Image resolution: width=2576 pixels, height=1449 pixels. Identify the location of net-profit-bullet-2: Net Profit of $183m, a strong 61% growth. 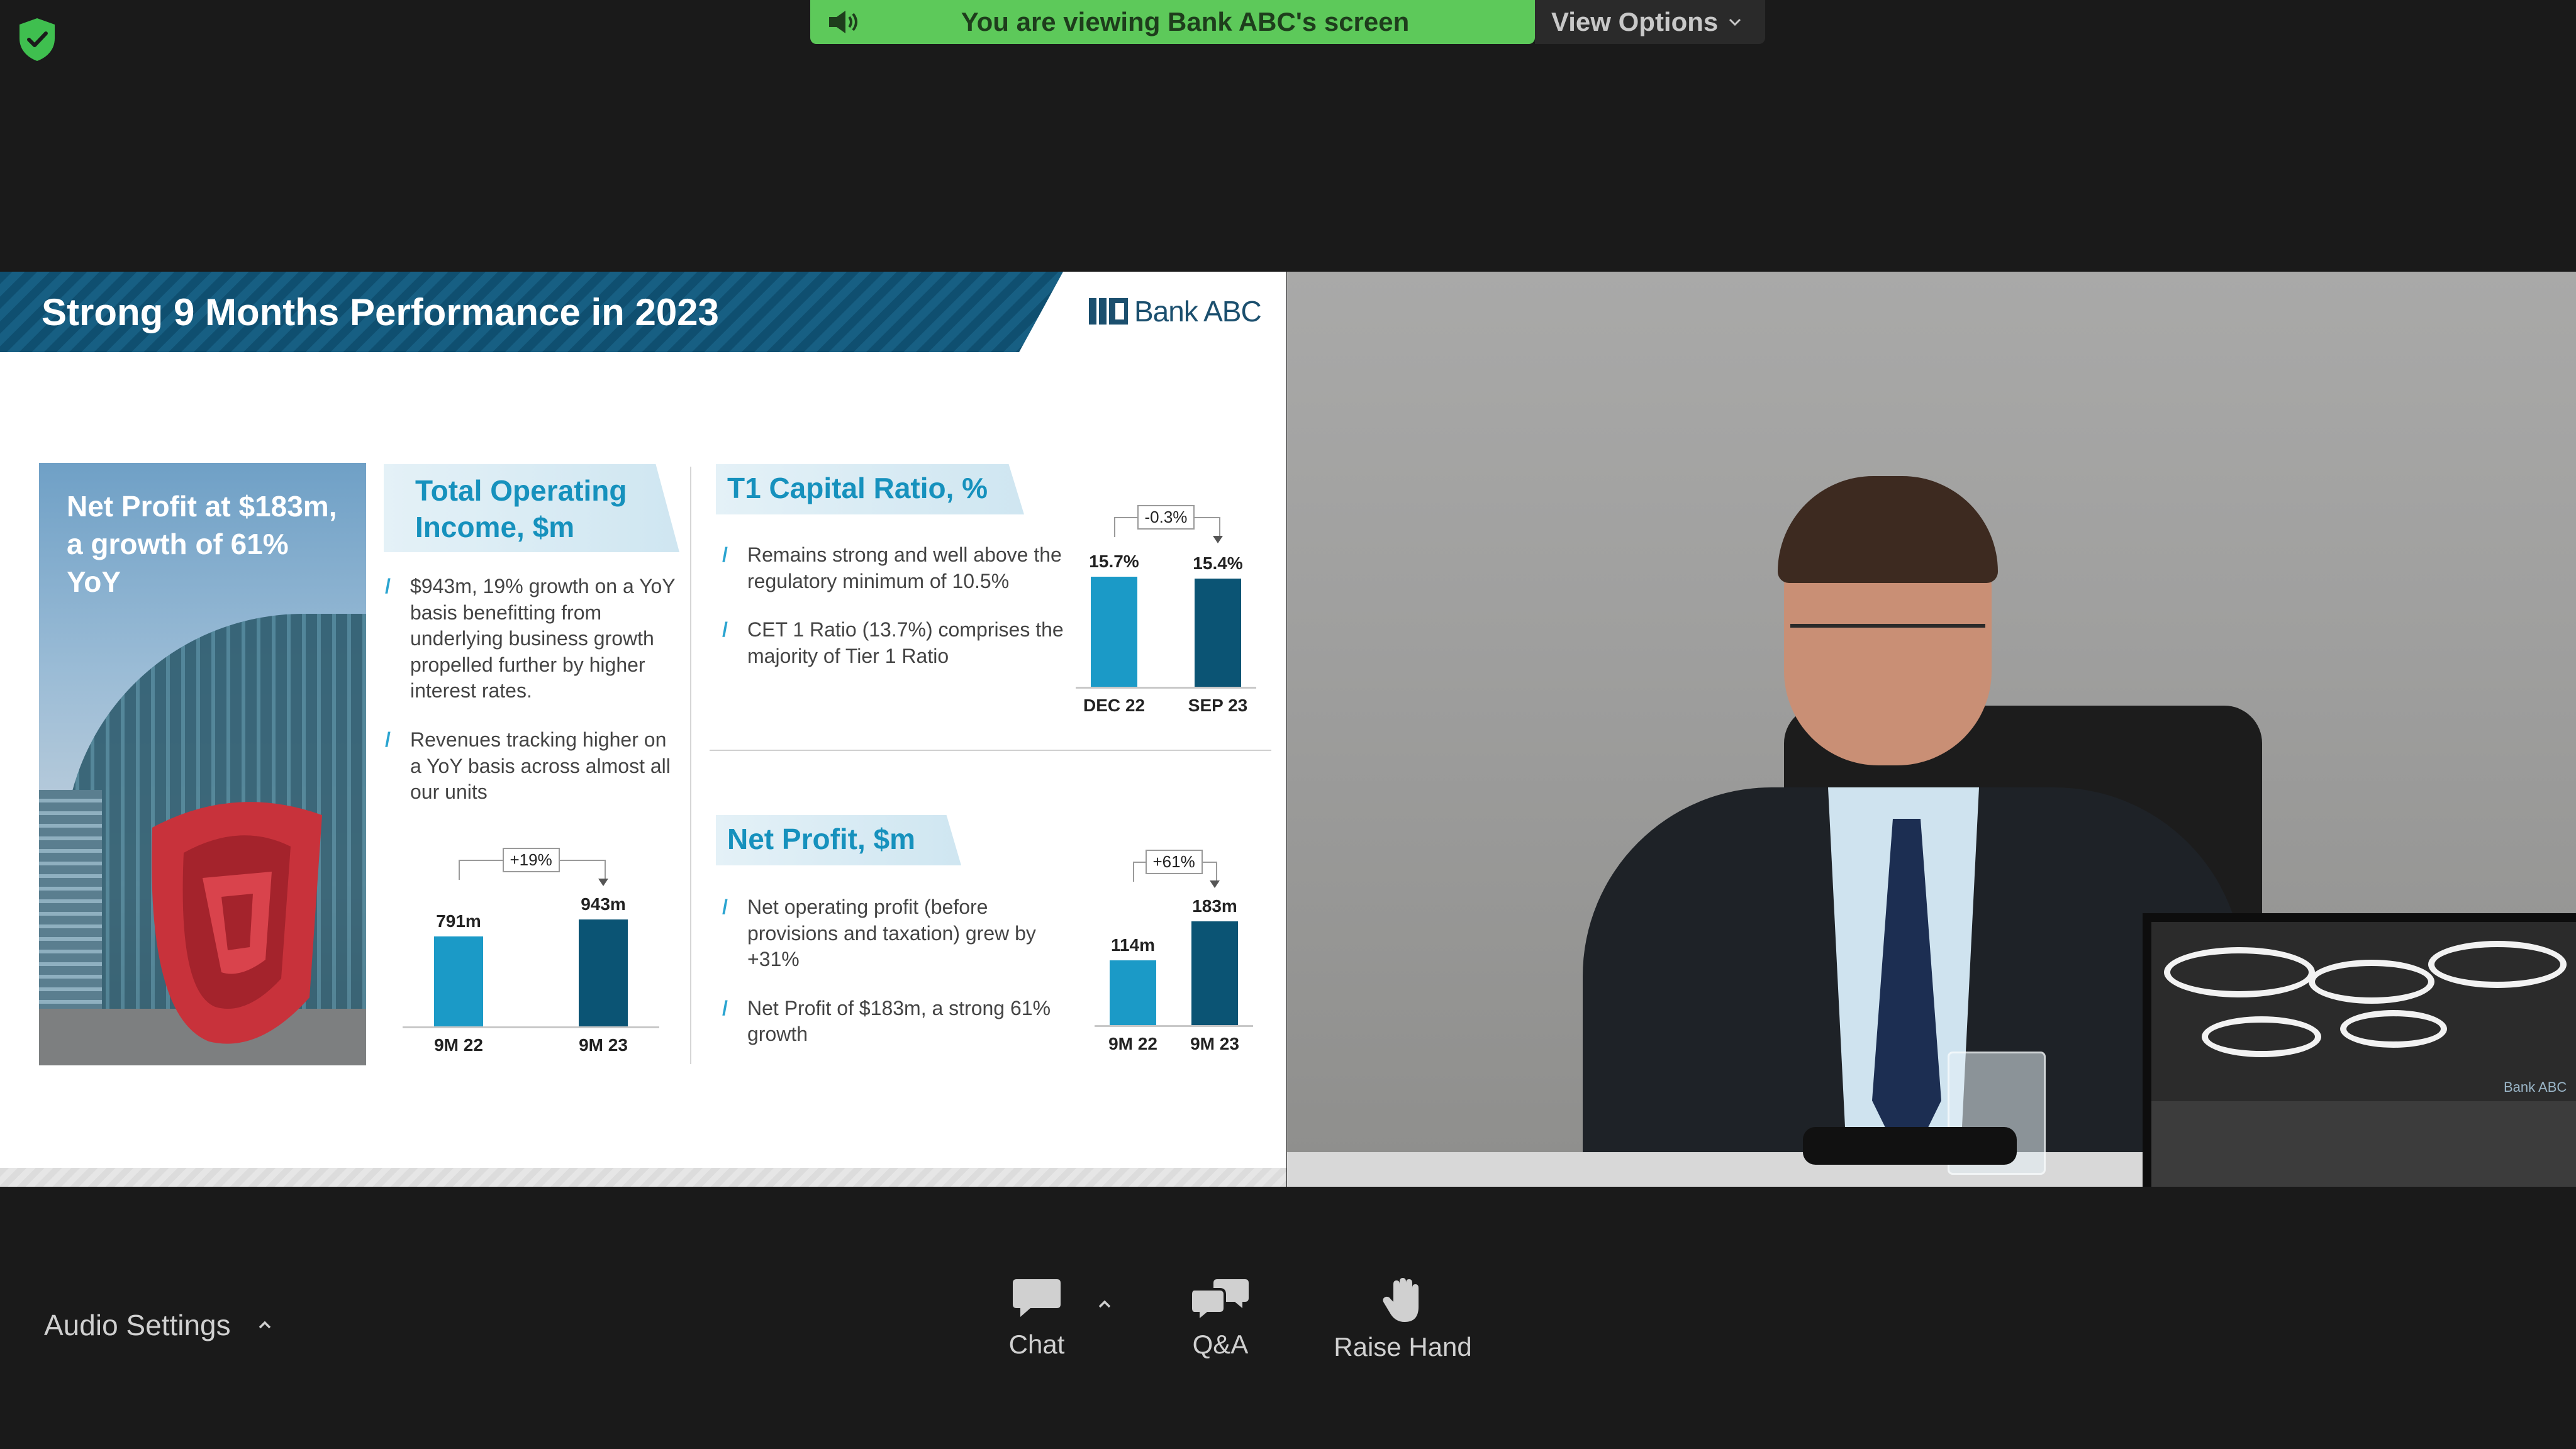
(892, 1022).